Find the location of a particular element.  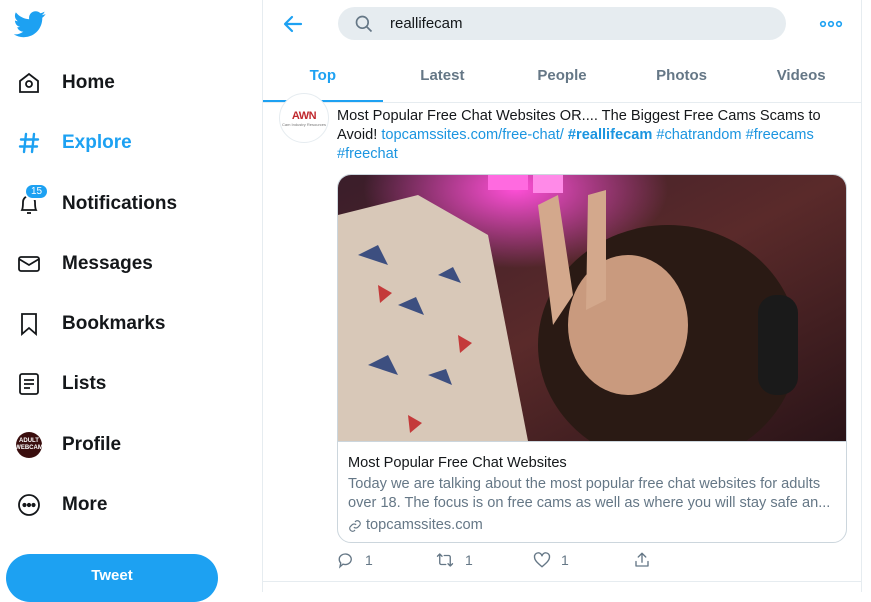

sidebar-item-more: More is located at coordinates (61, 505).